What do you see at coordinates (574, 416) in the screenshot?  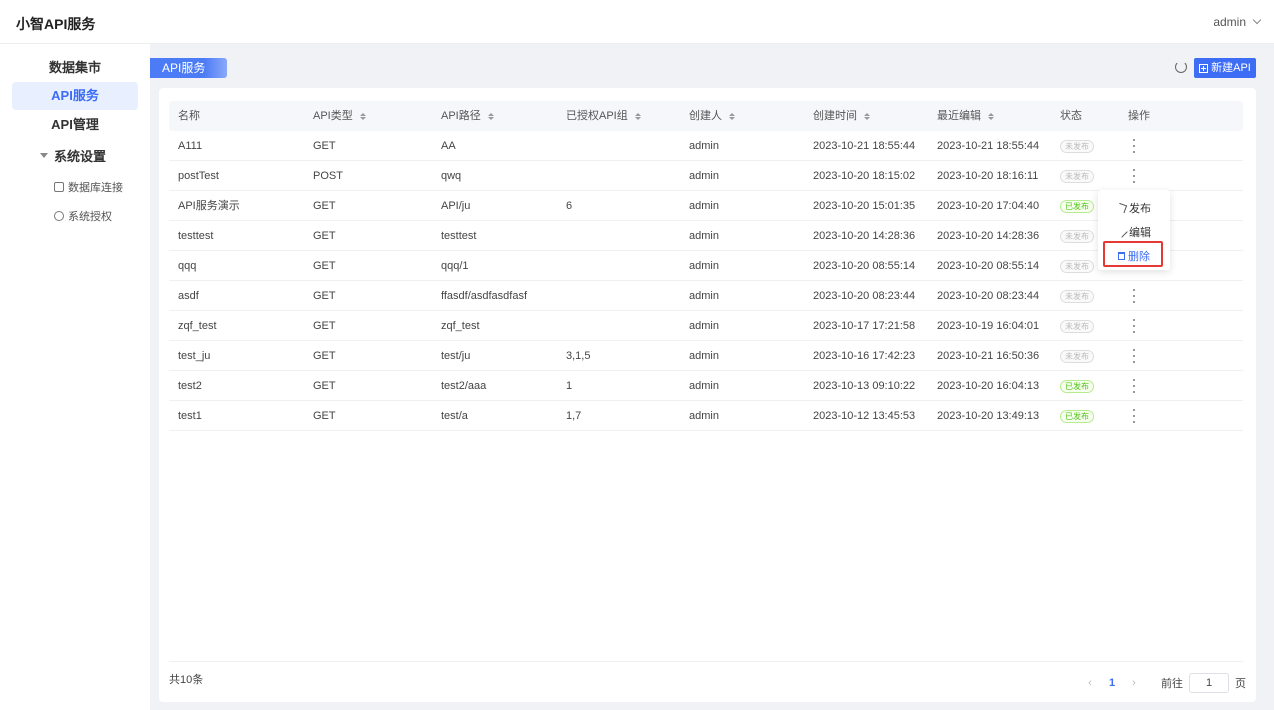 I see `cell-groups: 1,7` at bounding box center [574, 416].